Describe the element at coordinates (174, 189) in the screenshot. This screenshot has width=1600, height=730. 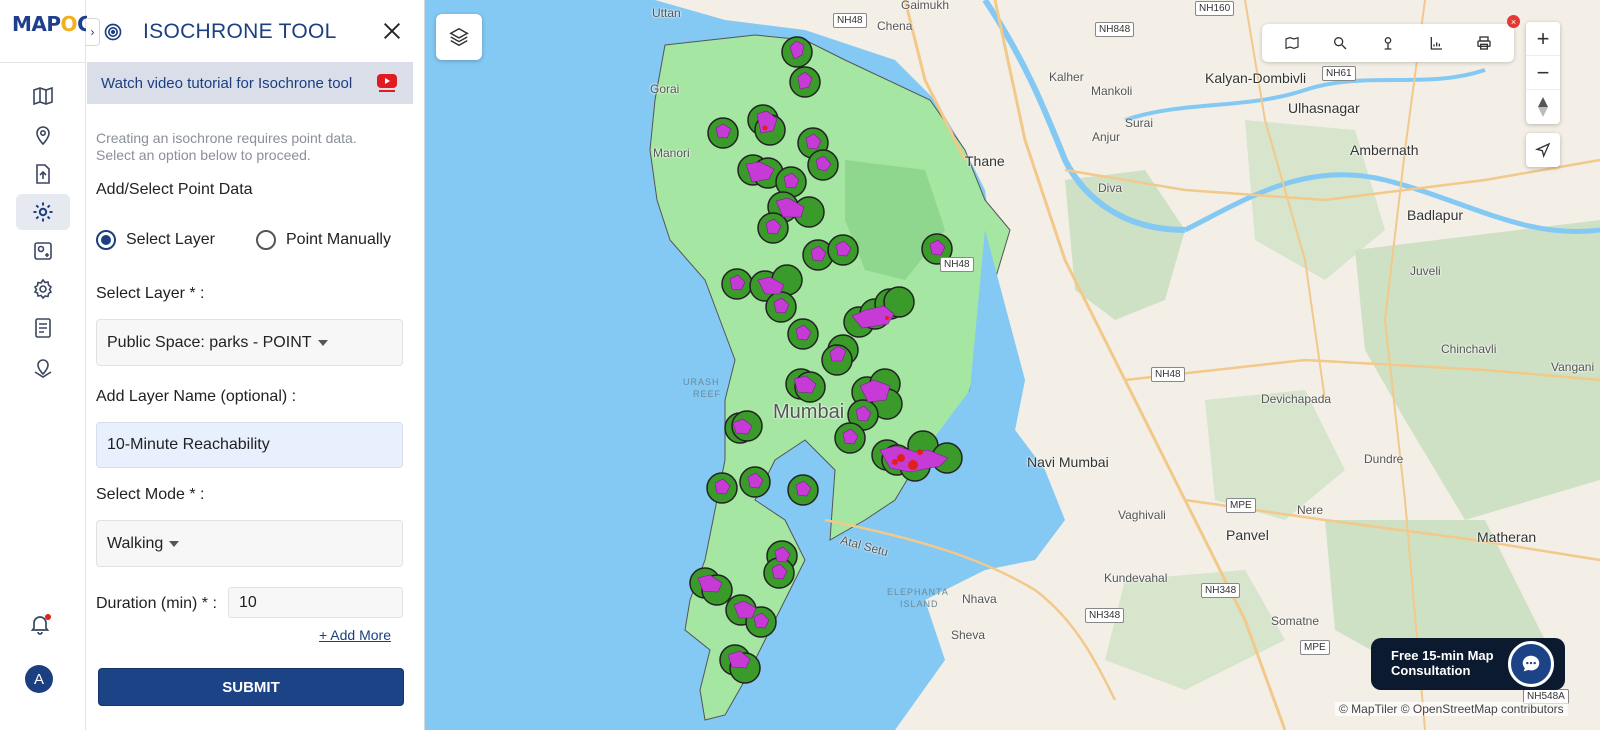
I see `section-title: Add/Select Point Data` at that location.